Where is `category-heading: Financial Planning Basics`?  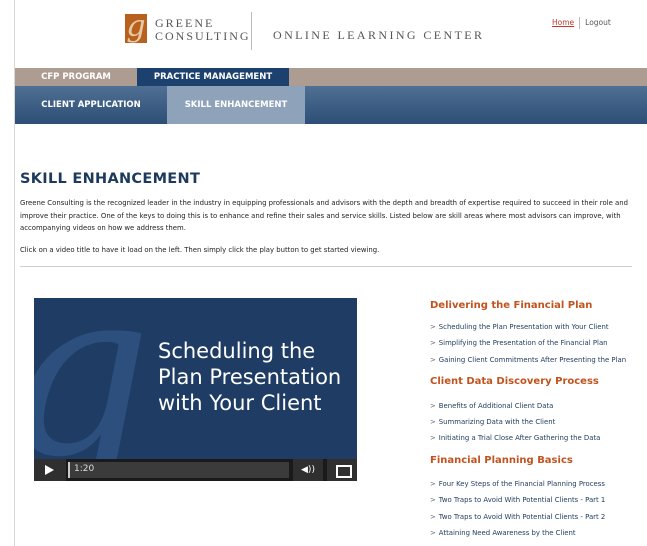
category-heading: Financial Planning Basics is located at coordinates (501, 460).